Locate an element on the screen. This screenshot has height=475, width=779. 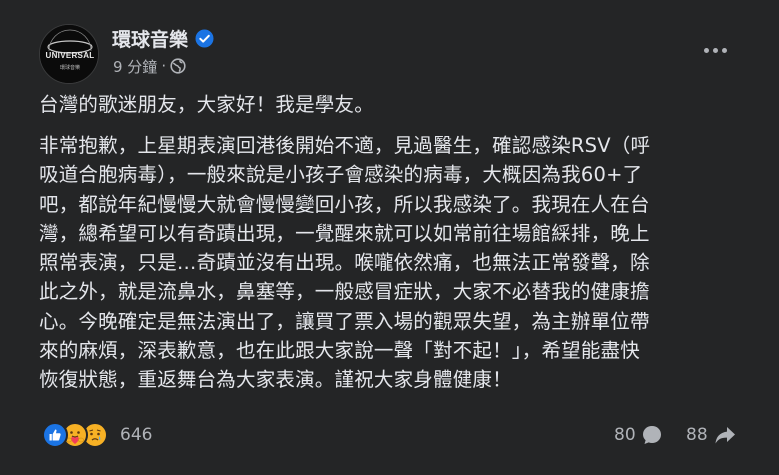
reaction-count: 646 is located at coordinates (136, 435).